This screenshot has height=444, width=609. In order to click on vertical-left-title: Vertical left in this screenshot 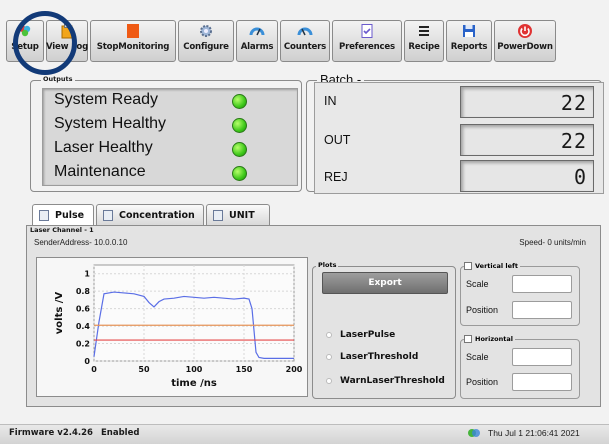, I will do `click(496, 266)`.